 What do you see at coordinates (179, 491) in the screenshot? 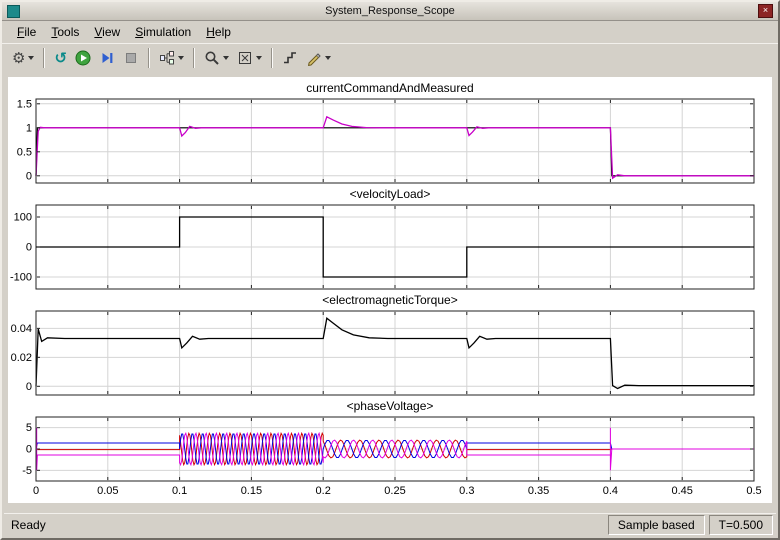
I see `svg-text: 0.1` at bounding box center [179, 491].